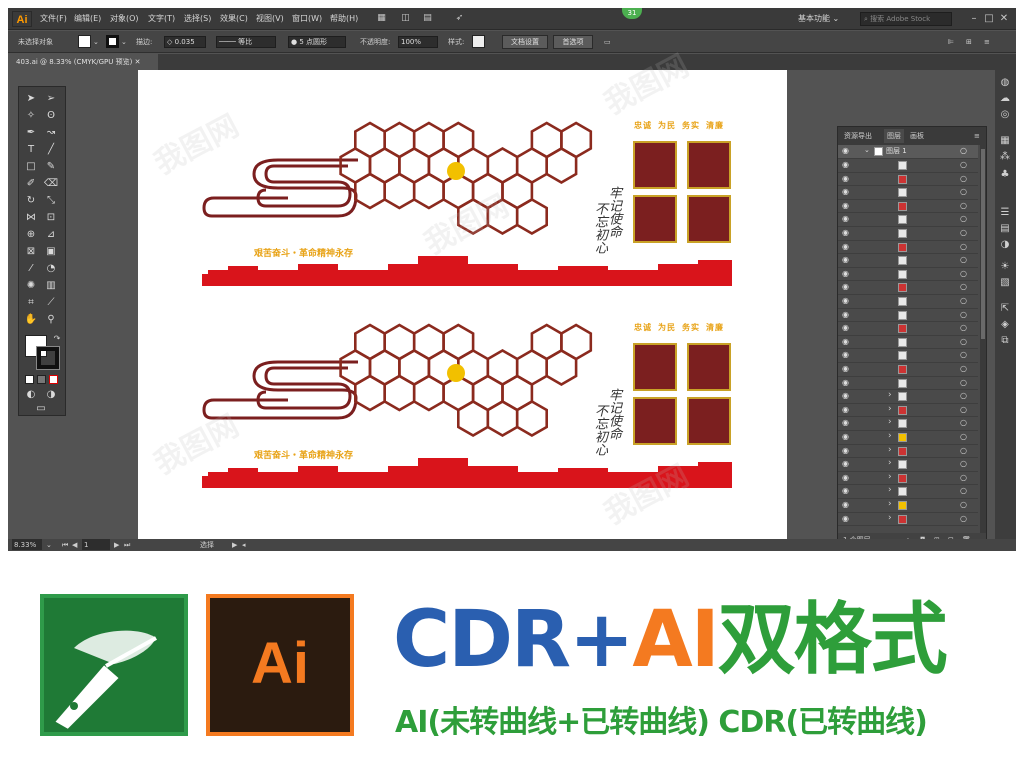 The image size is (1024, 768). What do you see at coordinates (573, 42) in the screenshot?
I see `preferences-button: 首选项` at bounding box center [573, 42].